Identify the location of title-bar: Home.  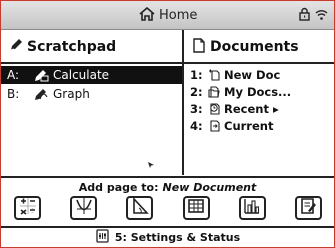
(167, 15).